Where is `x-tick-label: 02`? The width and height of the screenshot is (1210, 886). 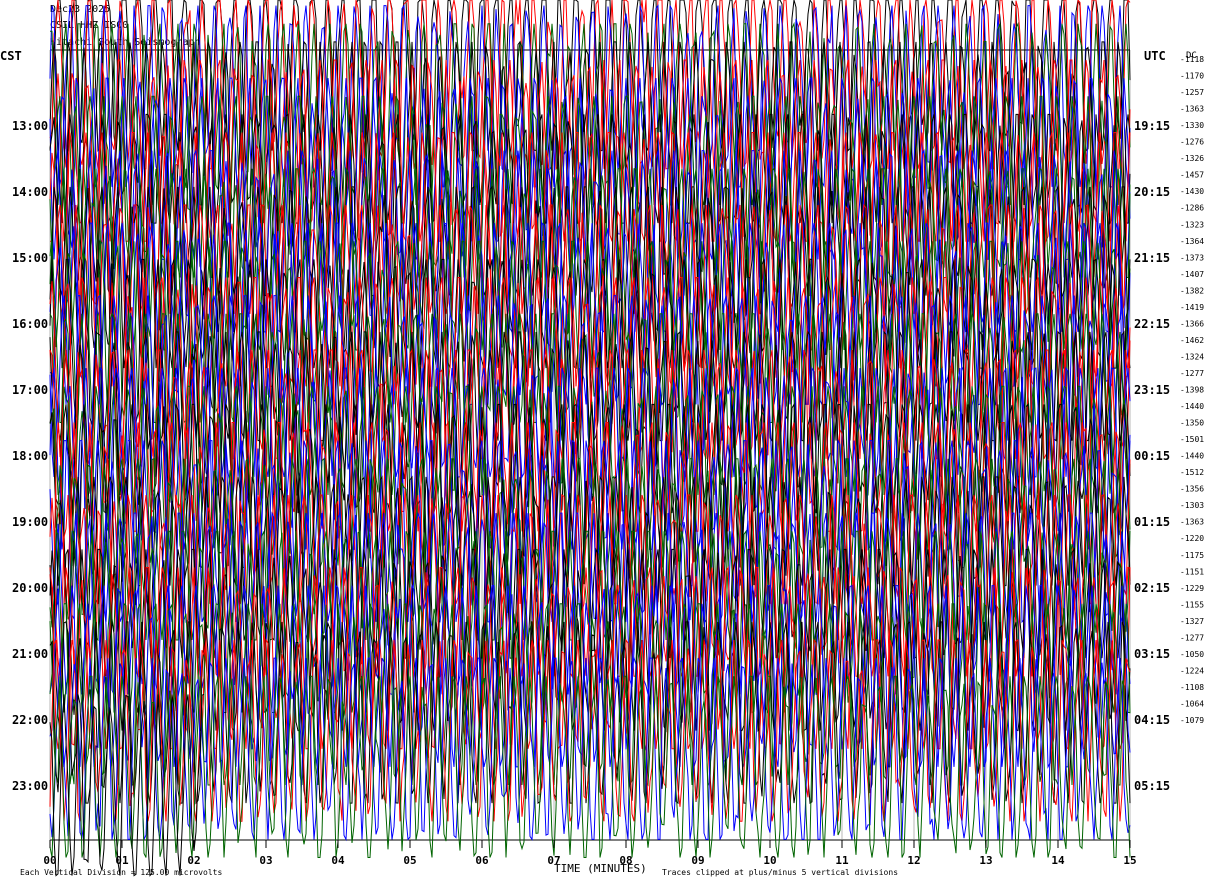 x-tick-label: 02 is located at coordinates (193, 860).